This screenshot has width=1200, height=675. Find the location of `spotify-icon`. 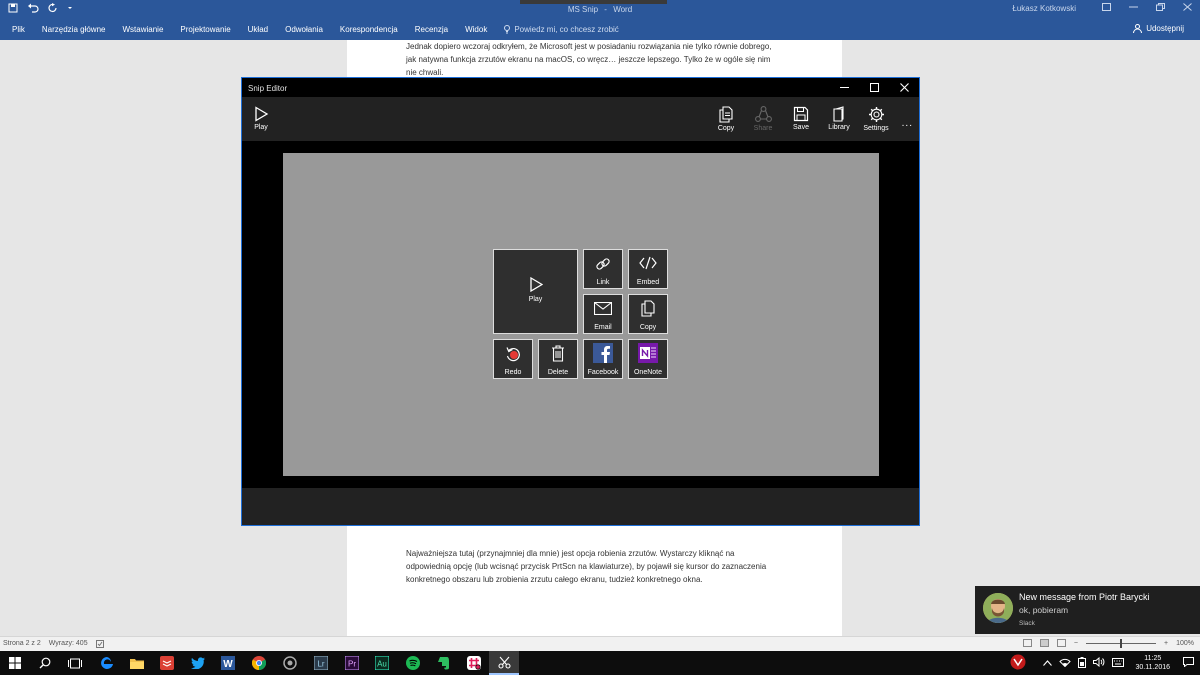

spotify-icon is located at coordinates (413, 663).